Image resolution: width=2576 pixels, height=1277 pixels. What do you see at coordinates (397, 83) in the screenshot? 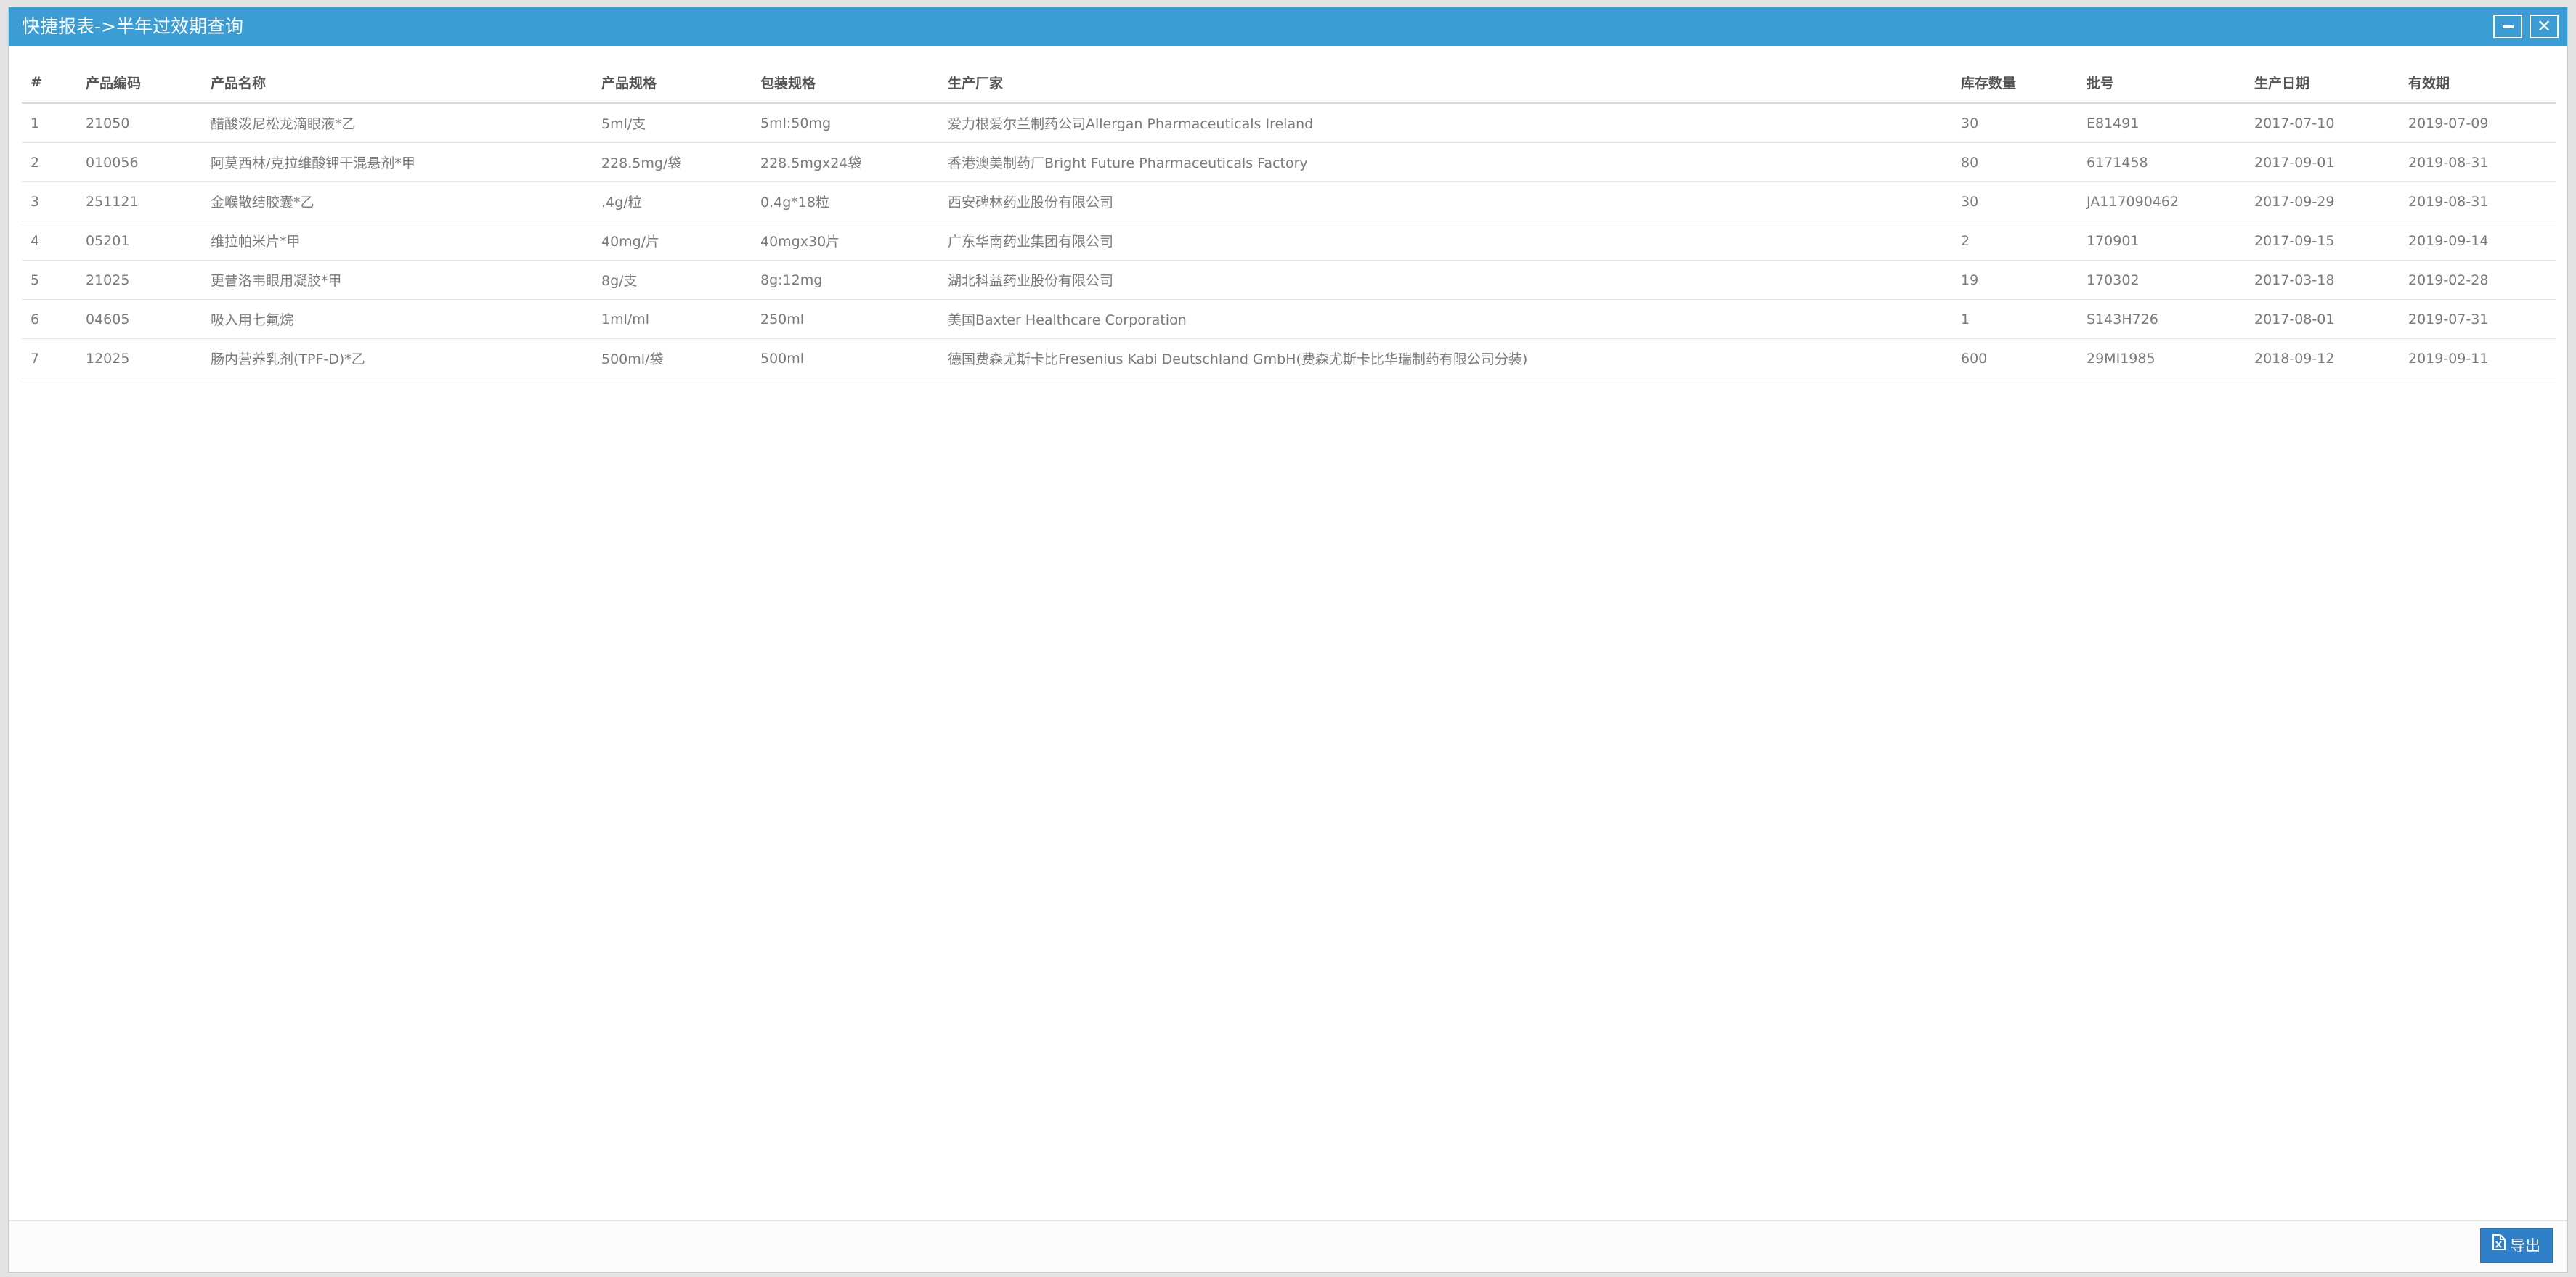
I see `column-header-product-name: 产品名称` at bounding box center [397, 83].